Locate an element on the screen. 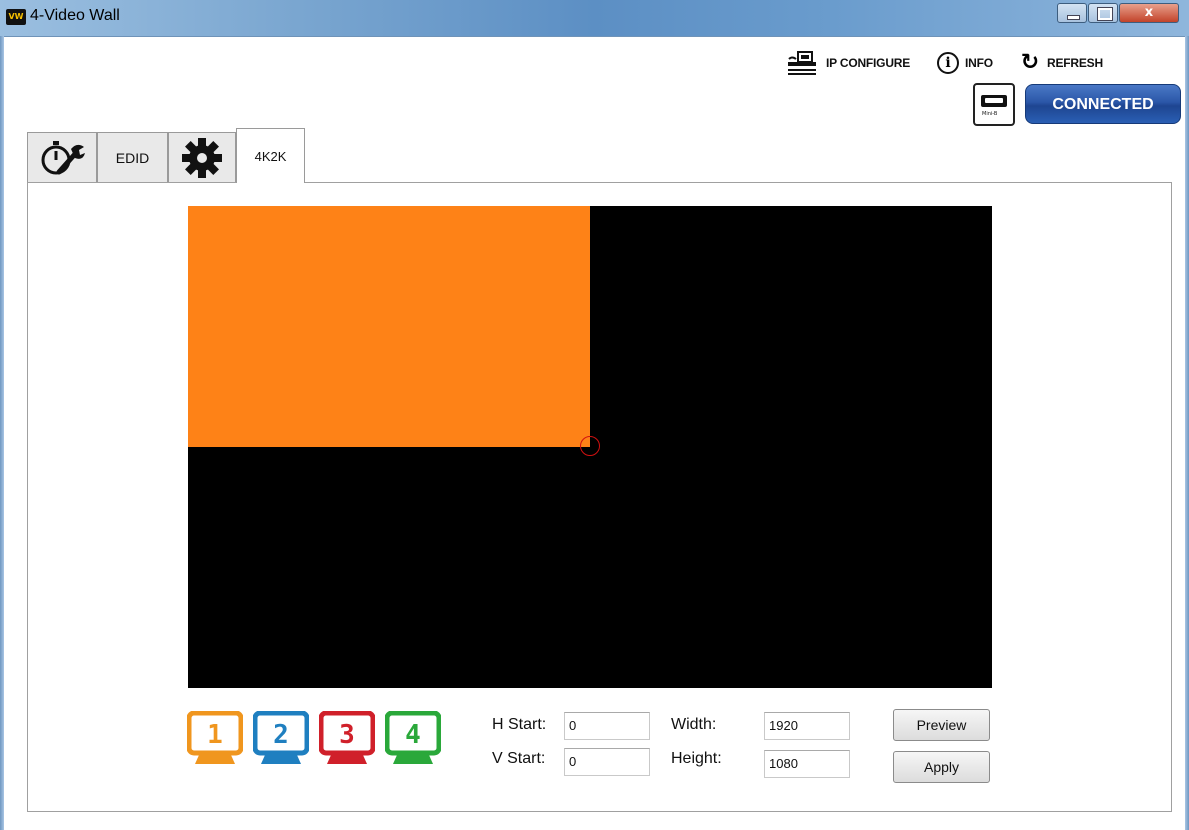  width-input: 1920 is located at coordinates (807, 726).